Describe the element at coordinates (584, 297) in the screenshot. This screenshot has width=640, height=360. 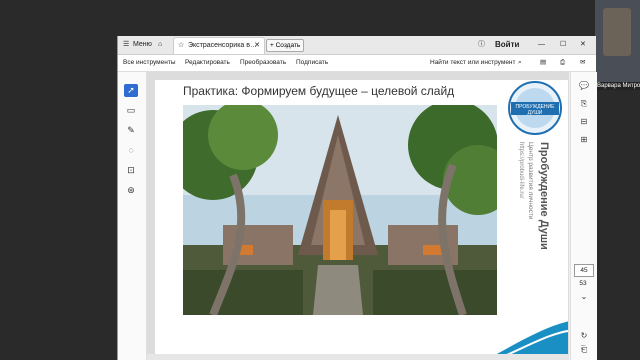
I see `next-page-icon: ⌄` at that location.